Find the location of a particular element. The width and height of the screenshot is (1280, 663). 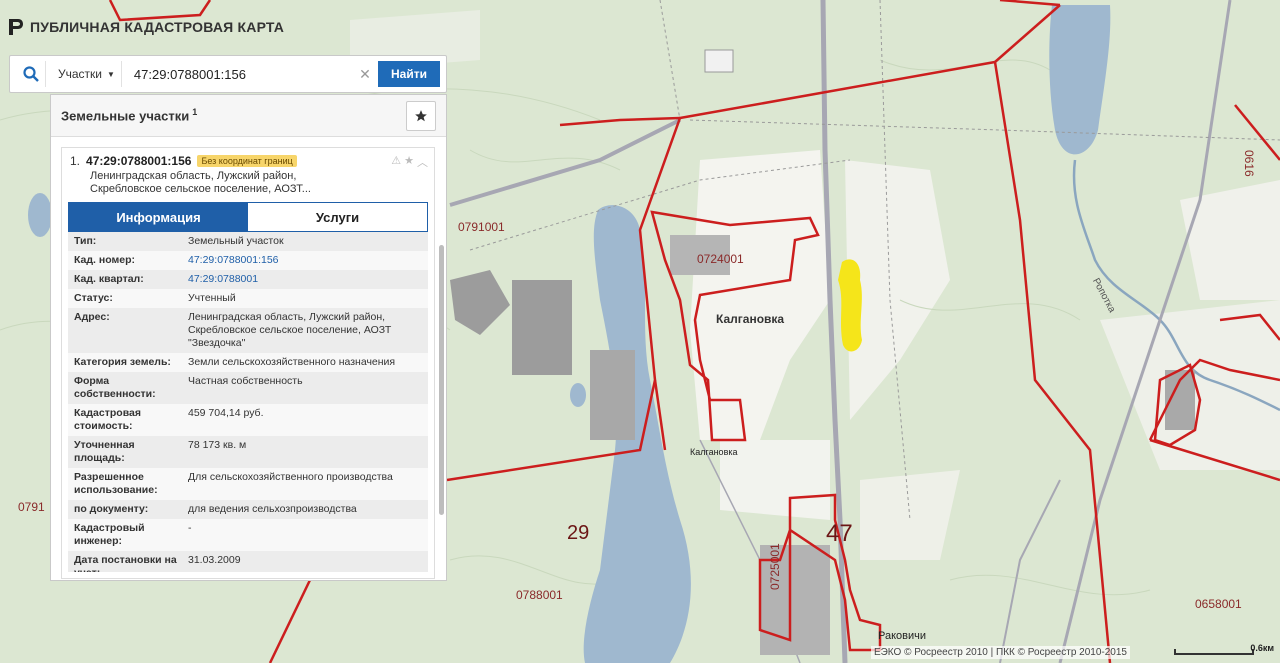

property-row: Кад. квартал: 47:29:0788001 is located at coordinates (248, 279).